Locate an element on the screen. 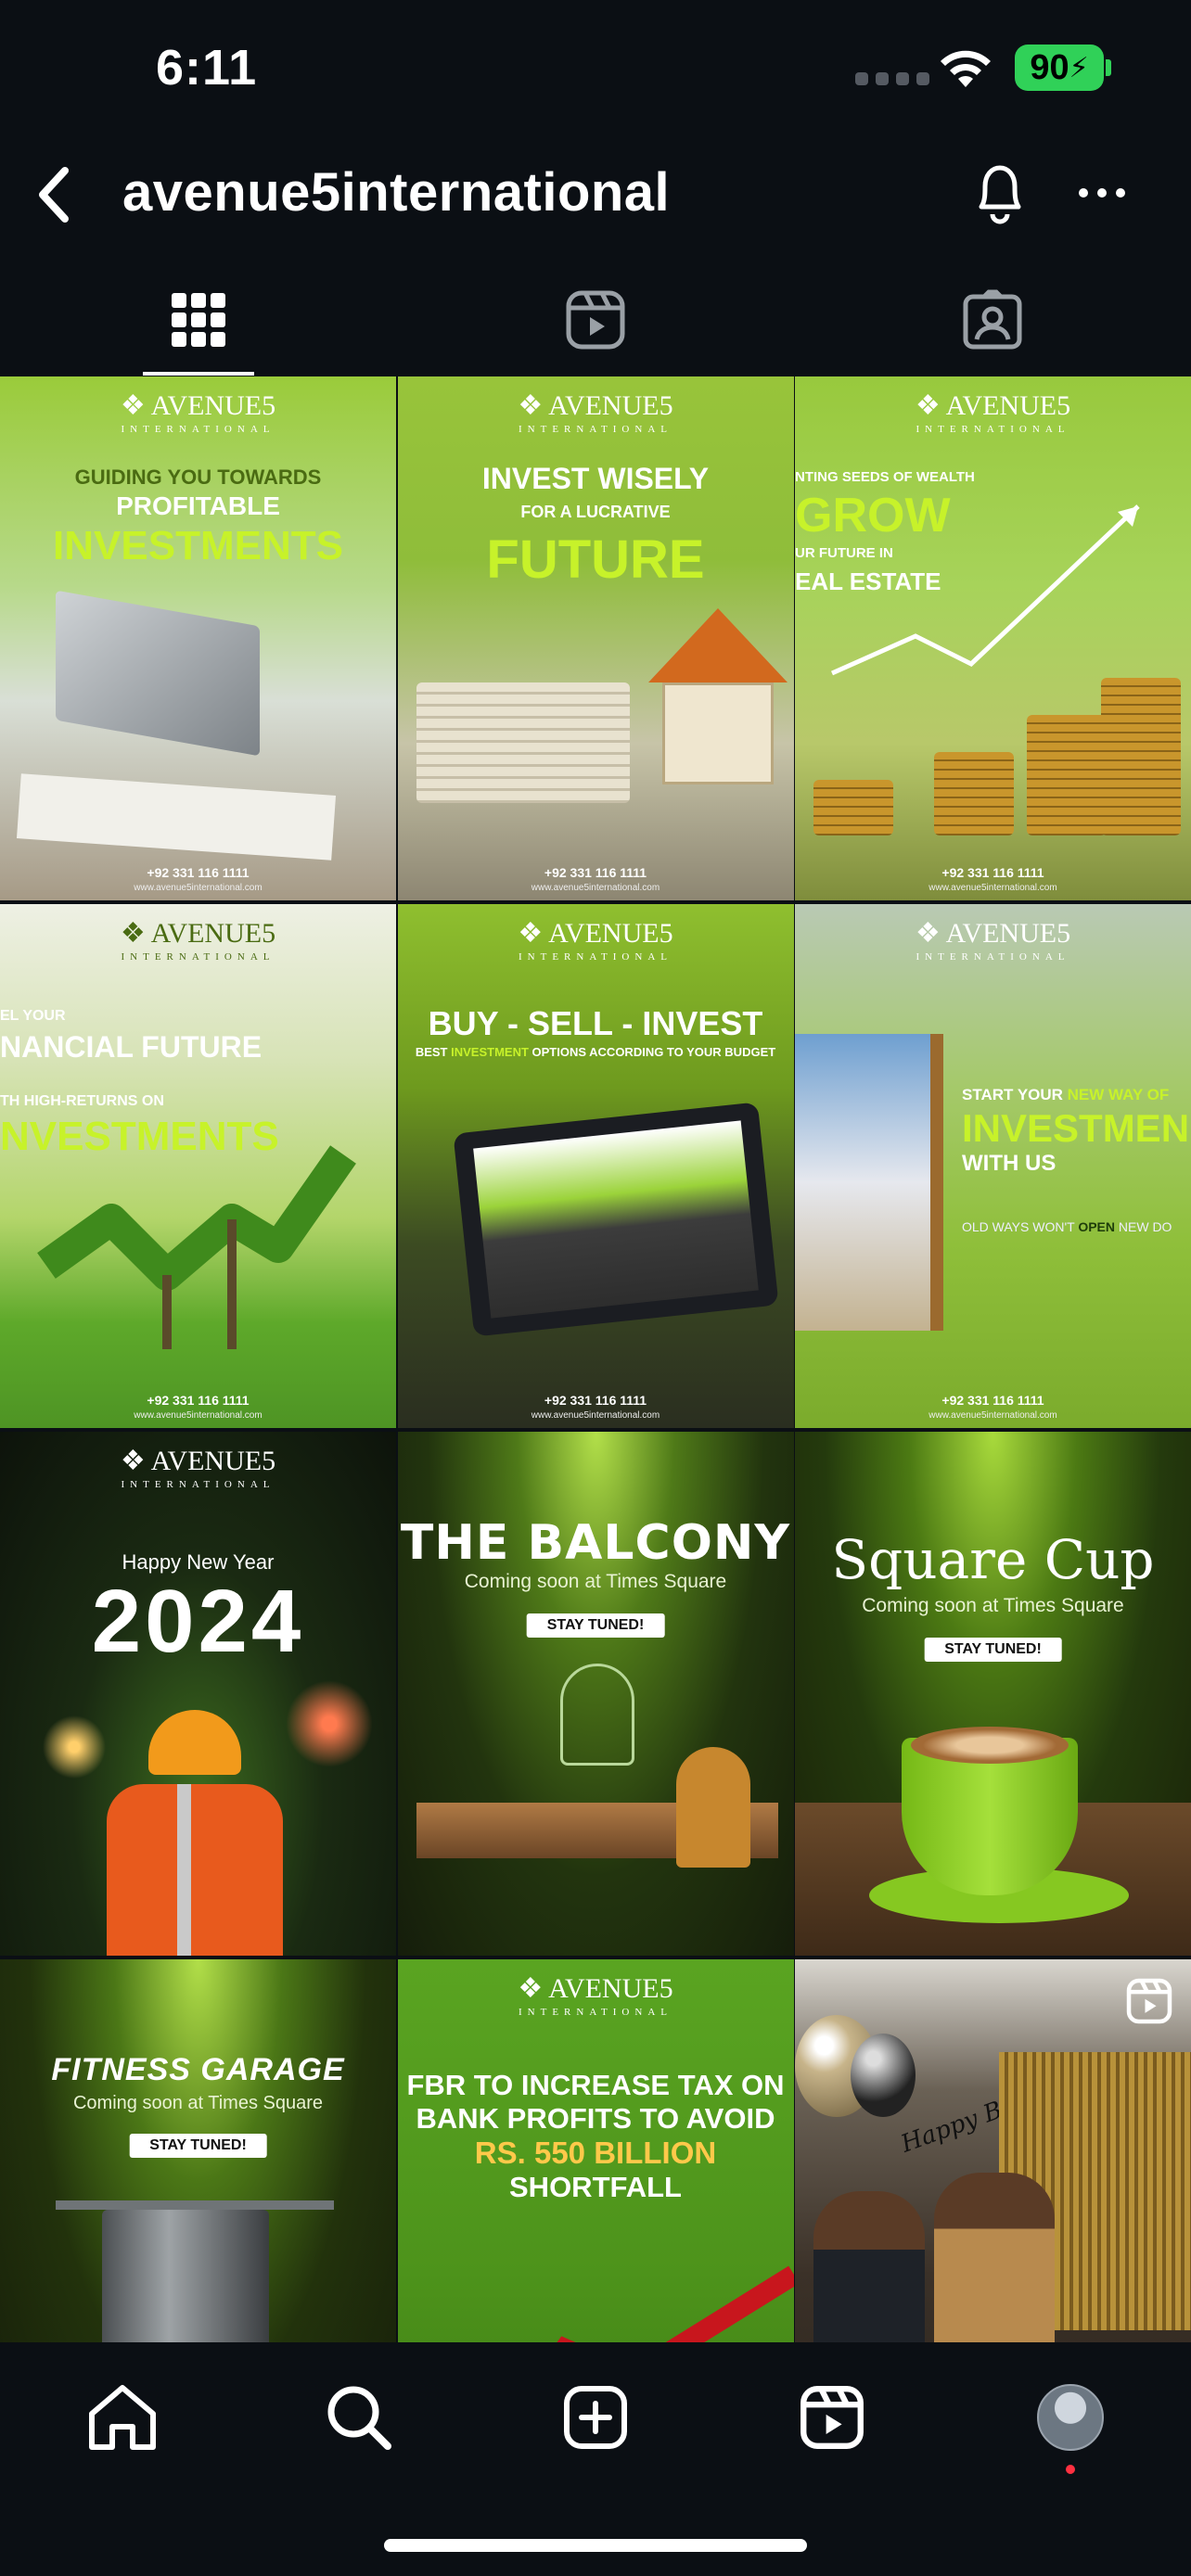 The image size is (1191, 2576). house-image is located at coordinates (717, 733).